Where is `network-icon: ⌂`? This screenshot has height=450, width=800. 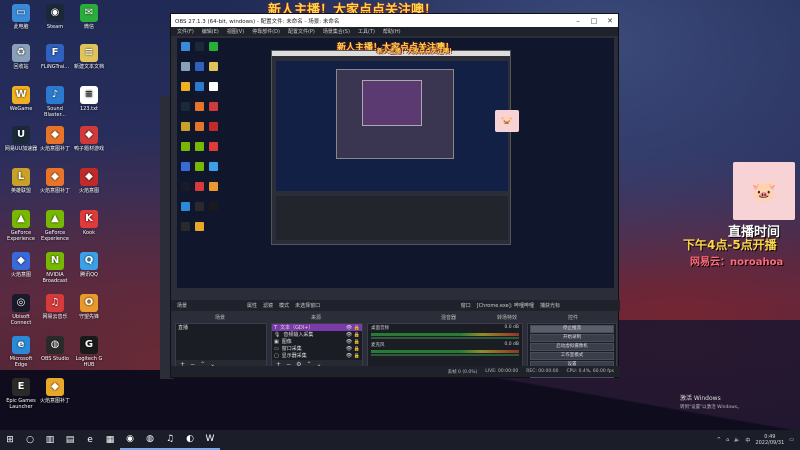
network-icon: ⌂ is located at coordinates (727, 440).